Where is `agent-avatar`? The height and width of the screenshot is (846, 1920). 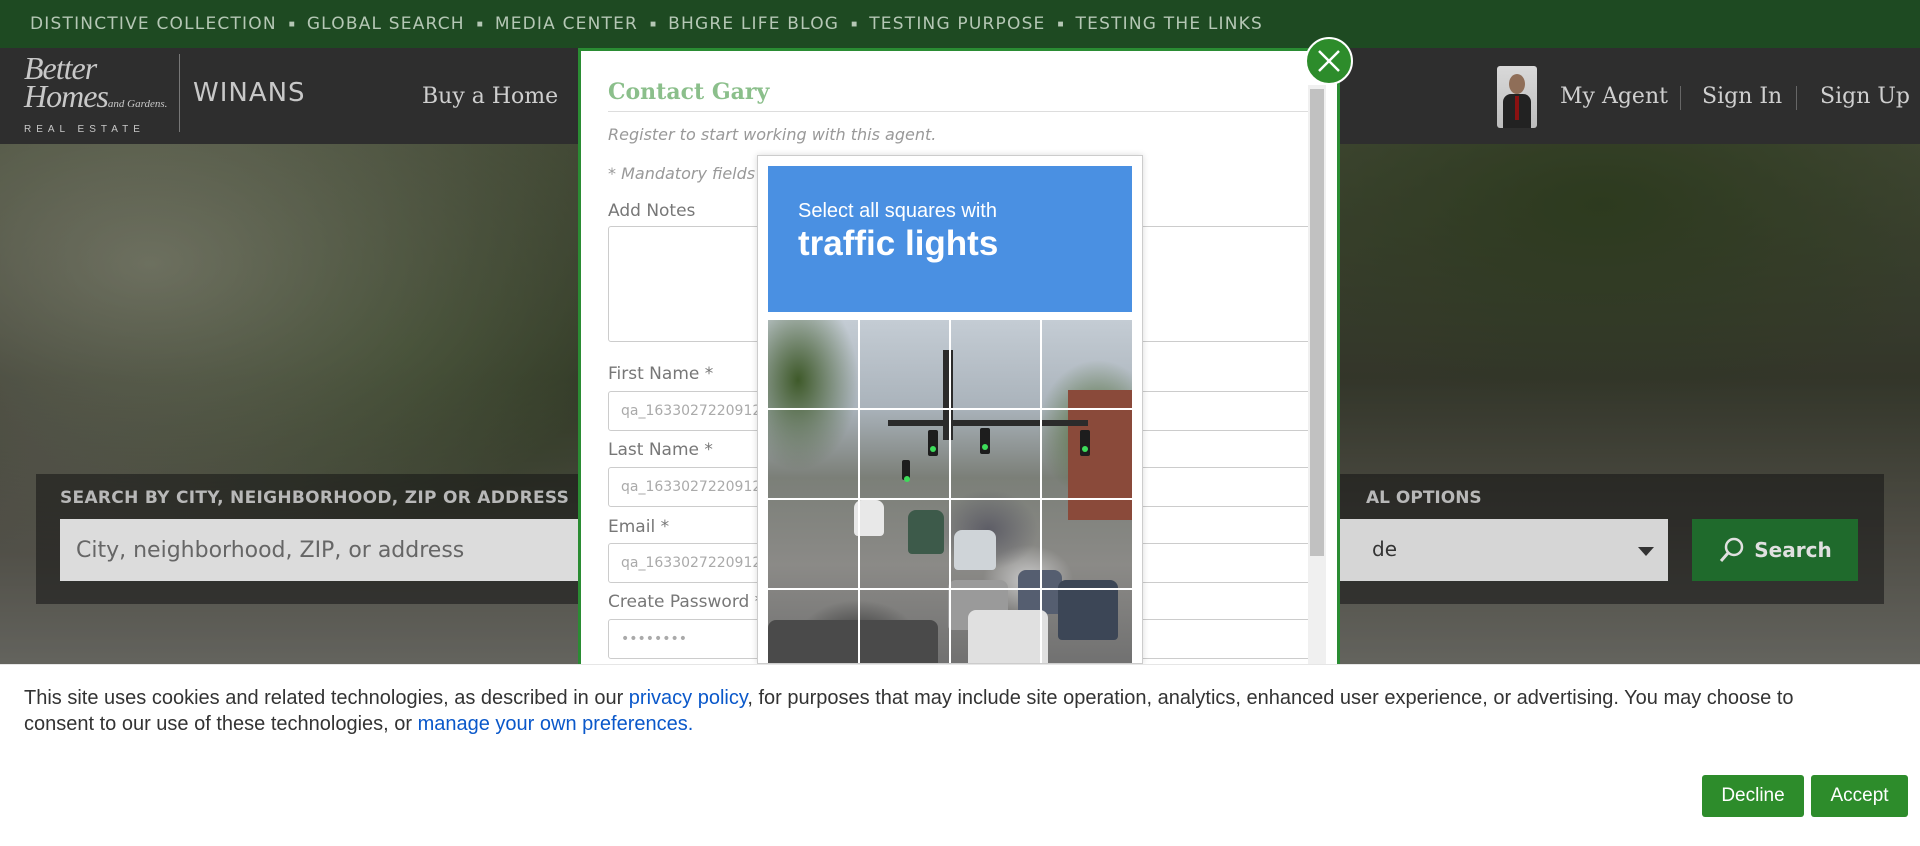
agent-avatar is located at coordinates (1517, 97).